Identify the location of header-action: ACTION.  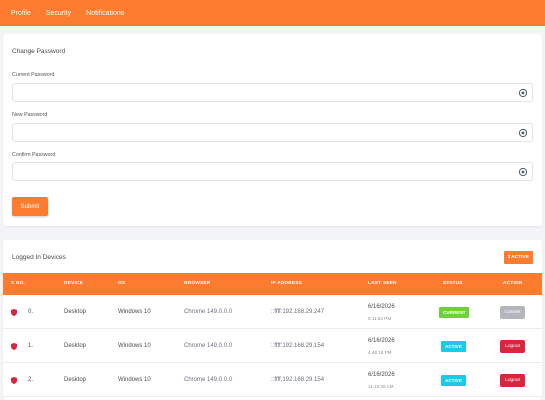
(513, 283).